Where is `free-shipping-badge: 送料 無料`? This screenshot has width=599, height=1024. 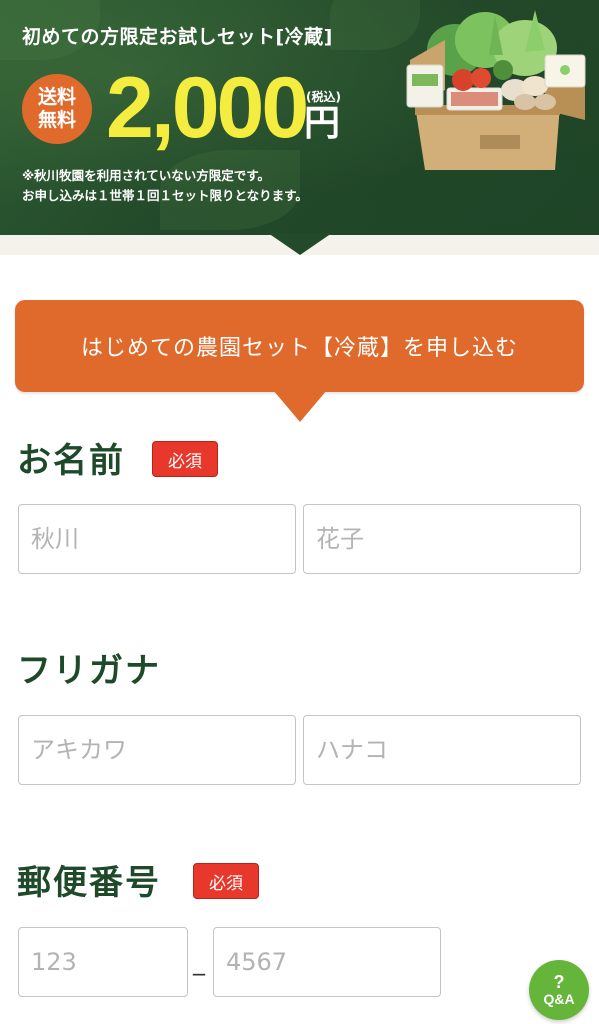 free-shipping-badge: 送料 無料 is located at coordinates (57, 109).